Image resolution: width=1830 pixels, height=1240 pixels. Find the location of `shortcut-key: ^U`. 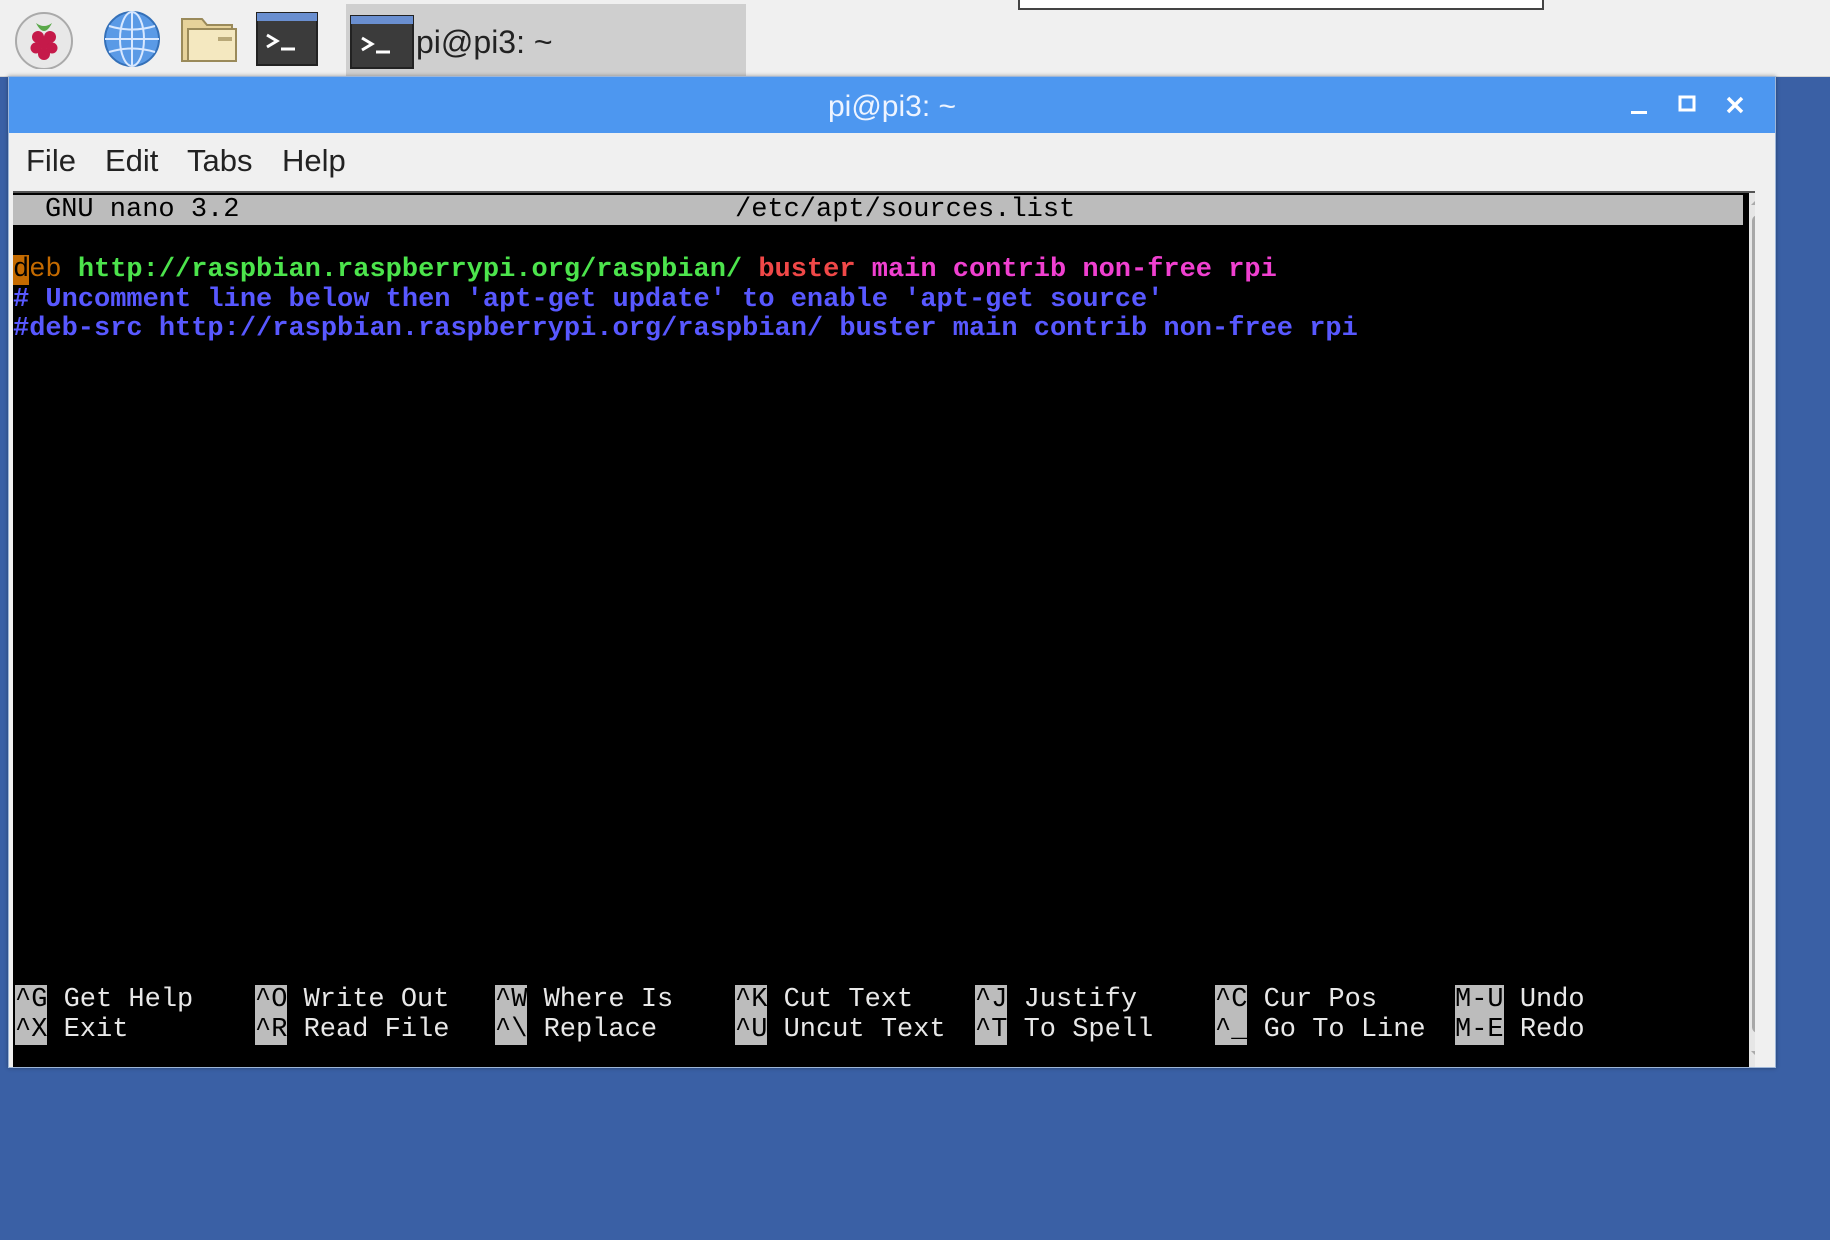

shortcut-key: ^U is located at coordinates (751, 1030).